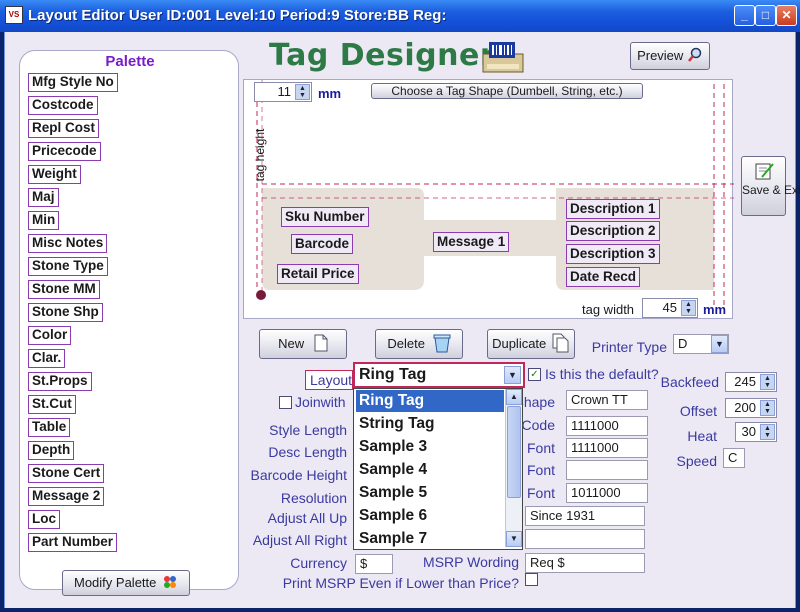 The width and height of the screenshot is (800, 612). Describe the element at coordinates (471, 242) in the screenshot. I see `field-message-1: Message 1` at that location.